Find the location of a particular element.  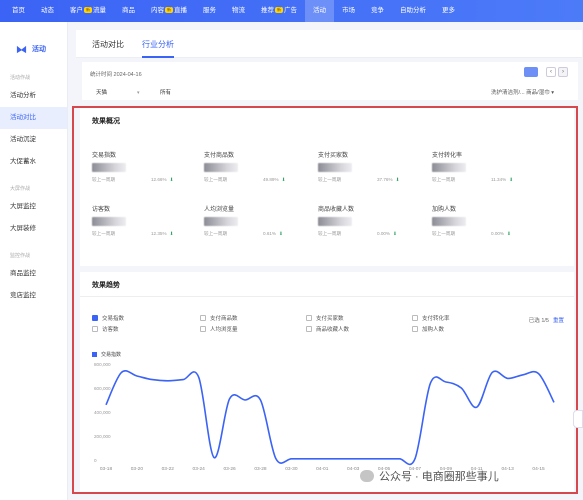

floating-help-button is located at coordinates (578, 419).